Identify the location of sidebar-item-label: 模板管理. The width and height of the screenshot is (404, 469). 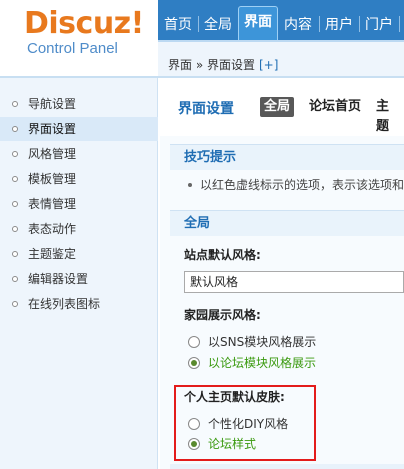
(52, 179).